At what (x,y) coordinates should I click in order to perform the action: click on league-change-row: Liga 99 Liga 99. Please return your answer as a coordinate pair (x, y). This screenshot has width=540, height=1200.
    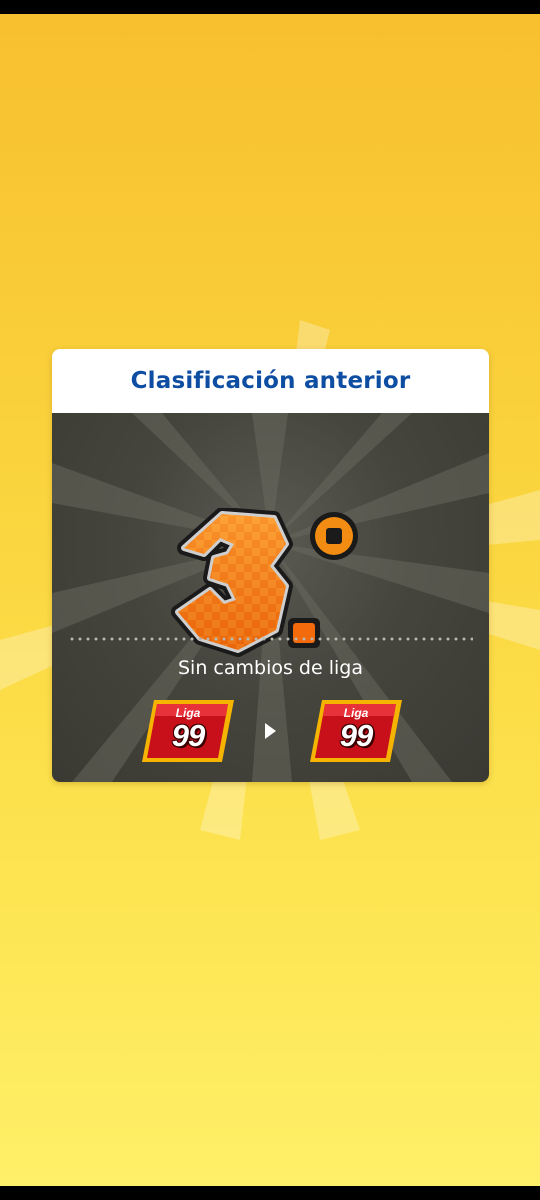
    Looking at the image, I should click on (270, 733).